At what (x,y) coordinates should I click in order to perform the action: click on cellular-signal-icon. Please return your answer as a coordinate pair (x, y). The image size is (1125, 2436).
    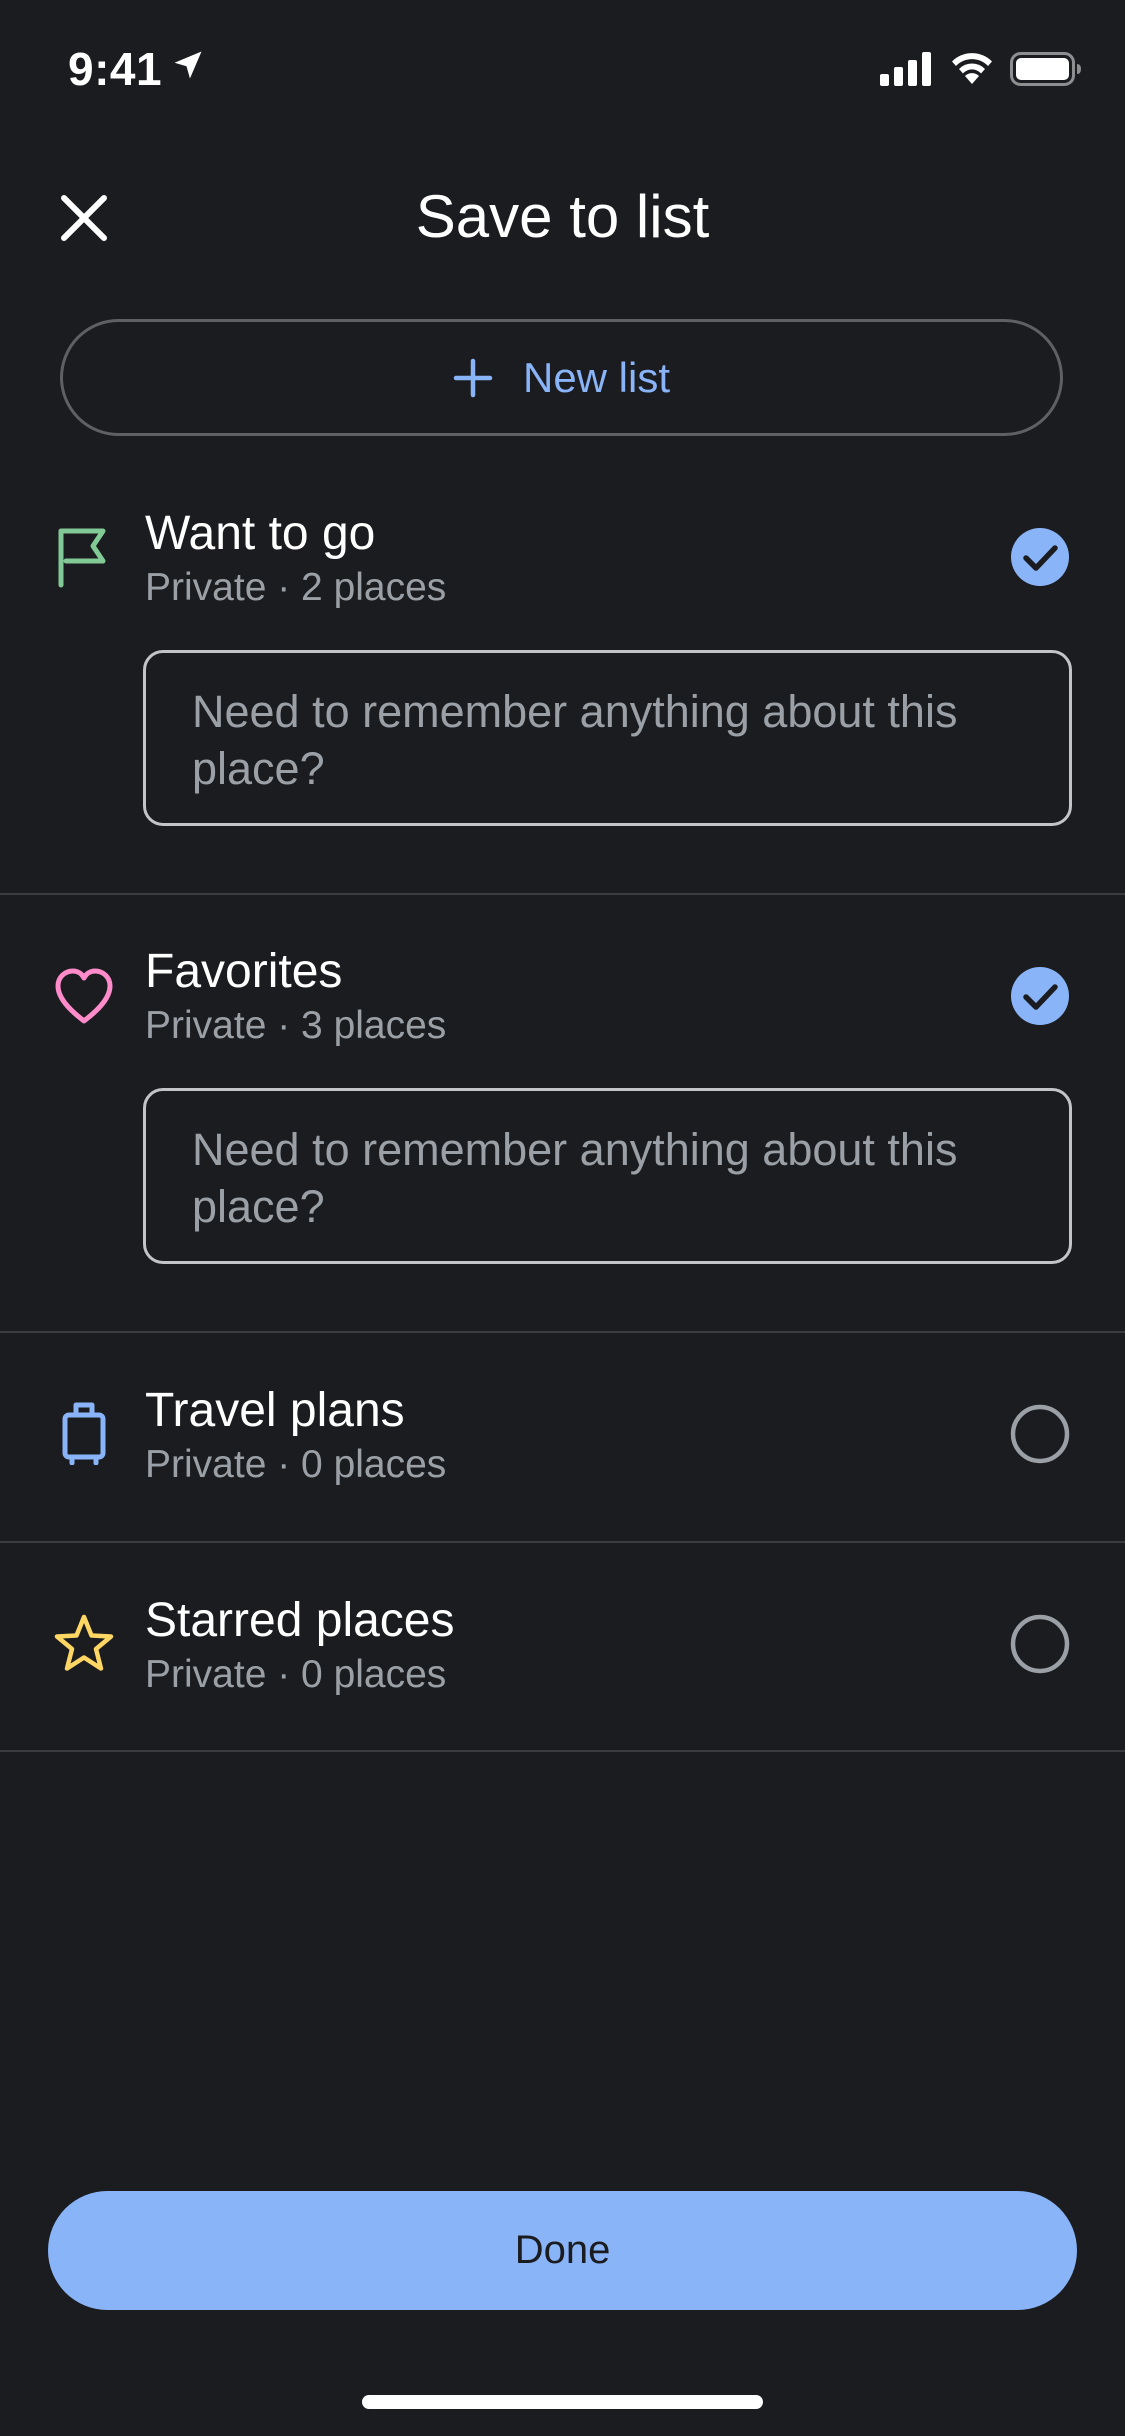
    Looking at the image, I should click on (905, 69).